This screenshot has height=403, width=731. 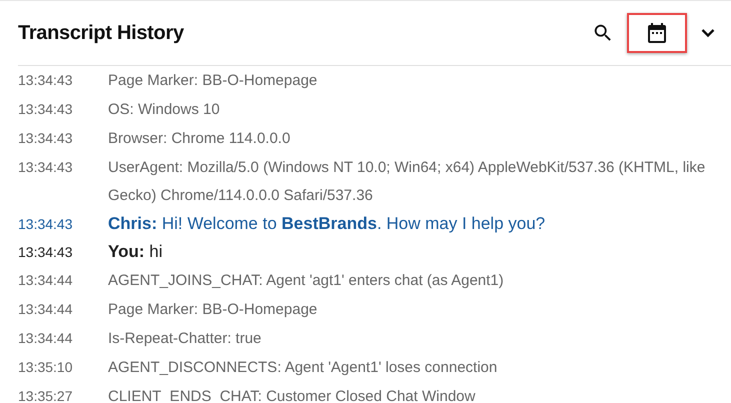 What do you see at coordinates (164, 110) in the screenshot?
I see `transcript-line: OS: Windows 10` at bounding box center [164, 110].